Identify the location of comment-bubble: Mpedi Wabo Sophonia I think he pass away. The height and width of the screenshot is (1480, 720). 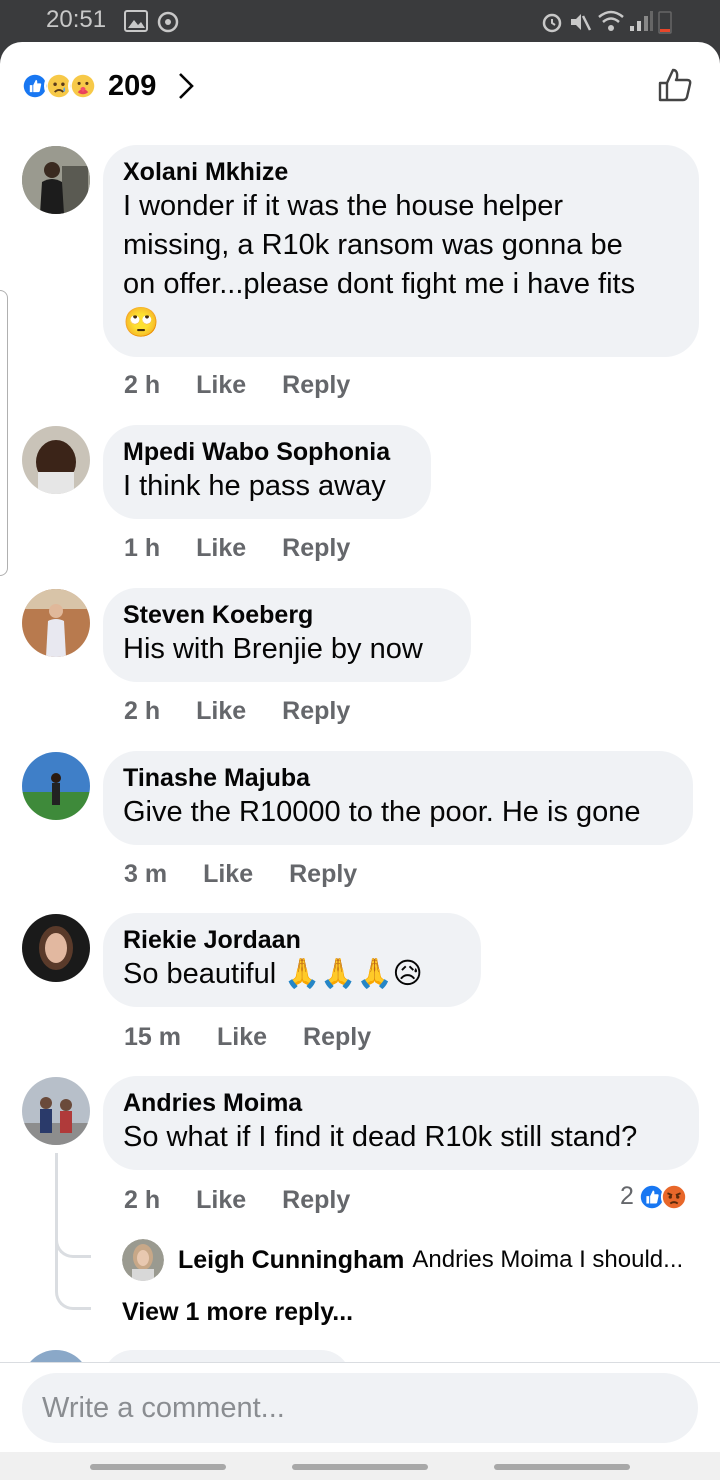
(267, 472).